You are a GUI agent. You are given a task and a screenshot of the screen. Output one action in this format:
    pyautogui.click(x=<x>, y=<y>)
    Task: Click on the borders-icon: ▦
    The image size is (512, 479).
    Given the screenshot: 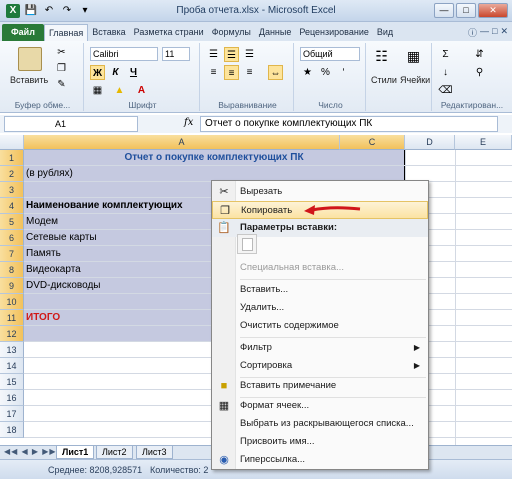 What is the action you would take?
    pyautogui.click(x=97, y=90)
    